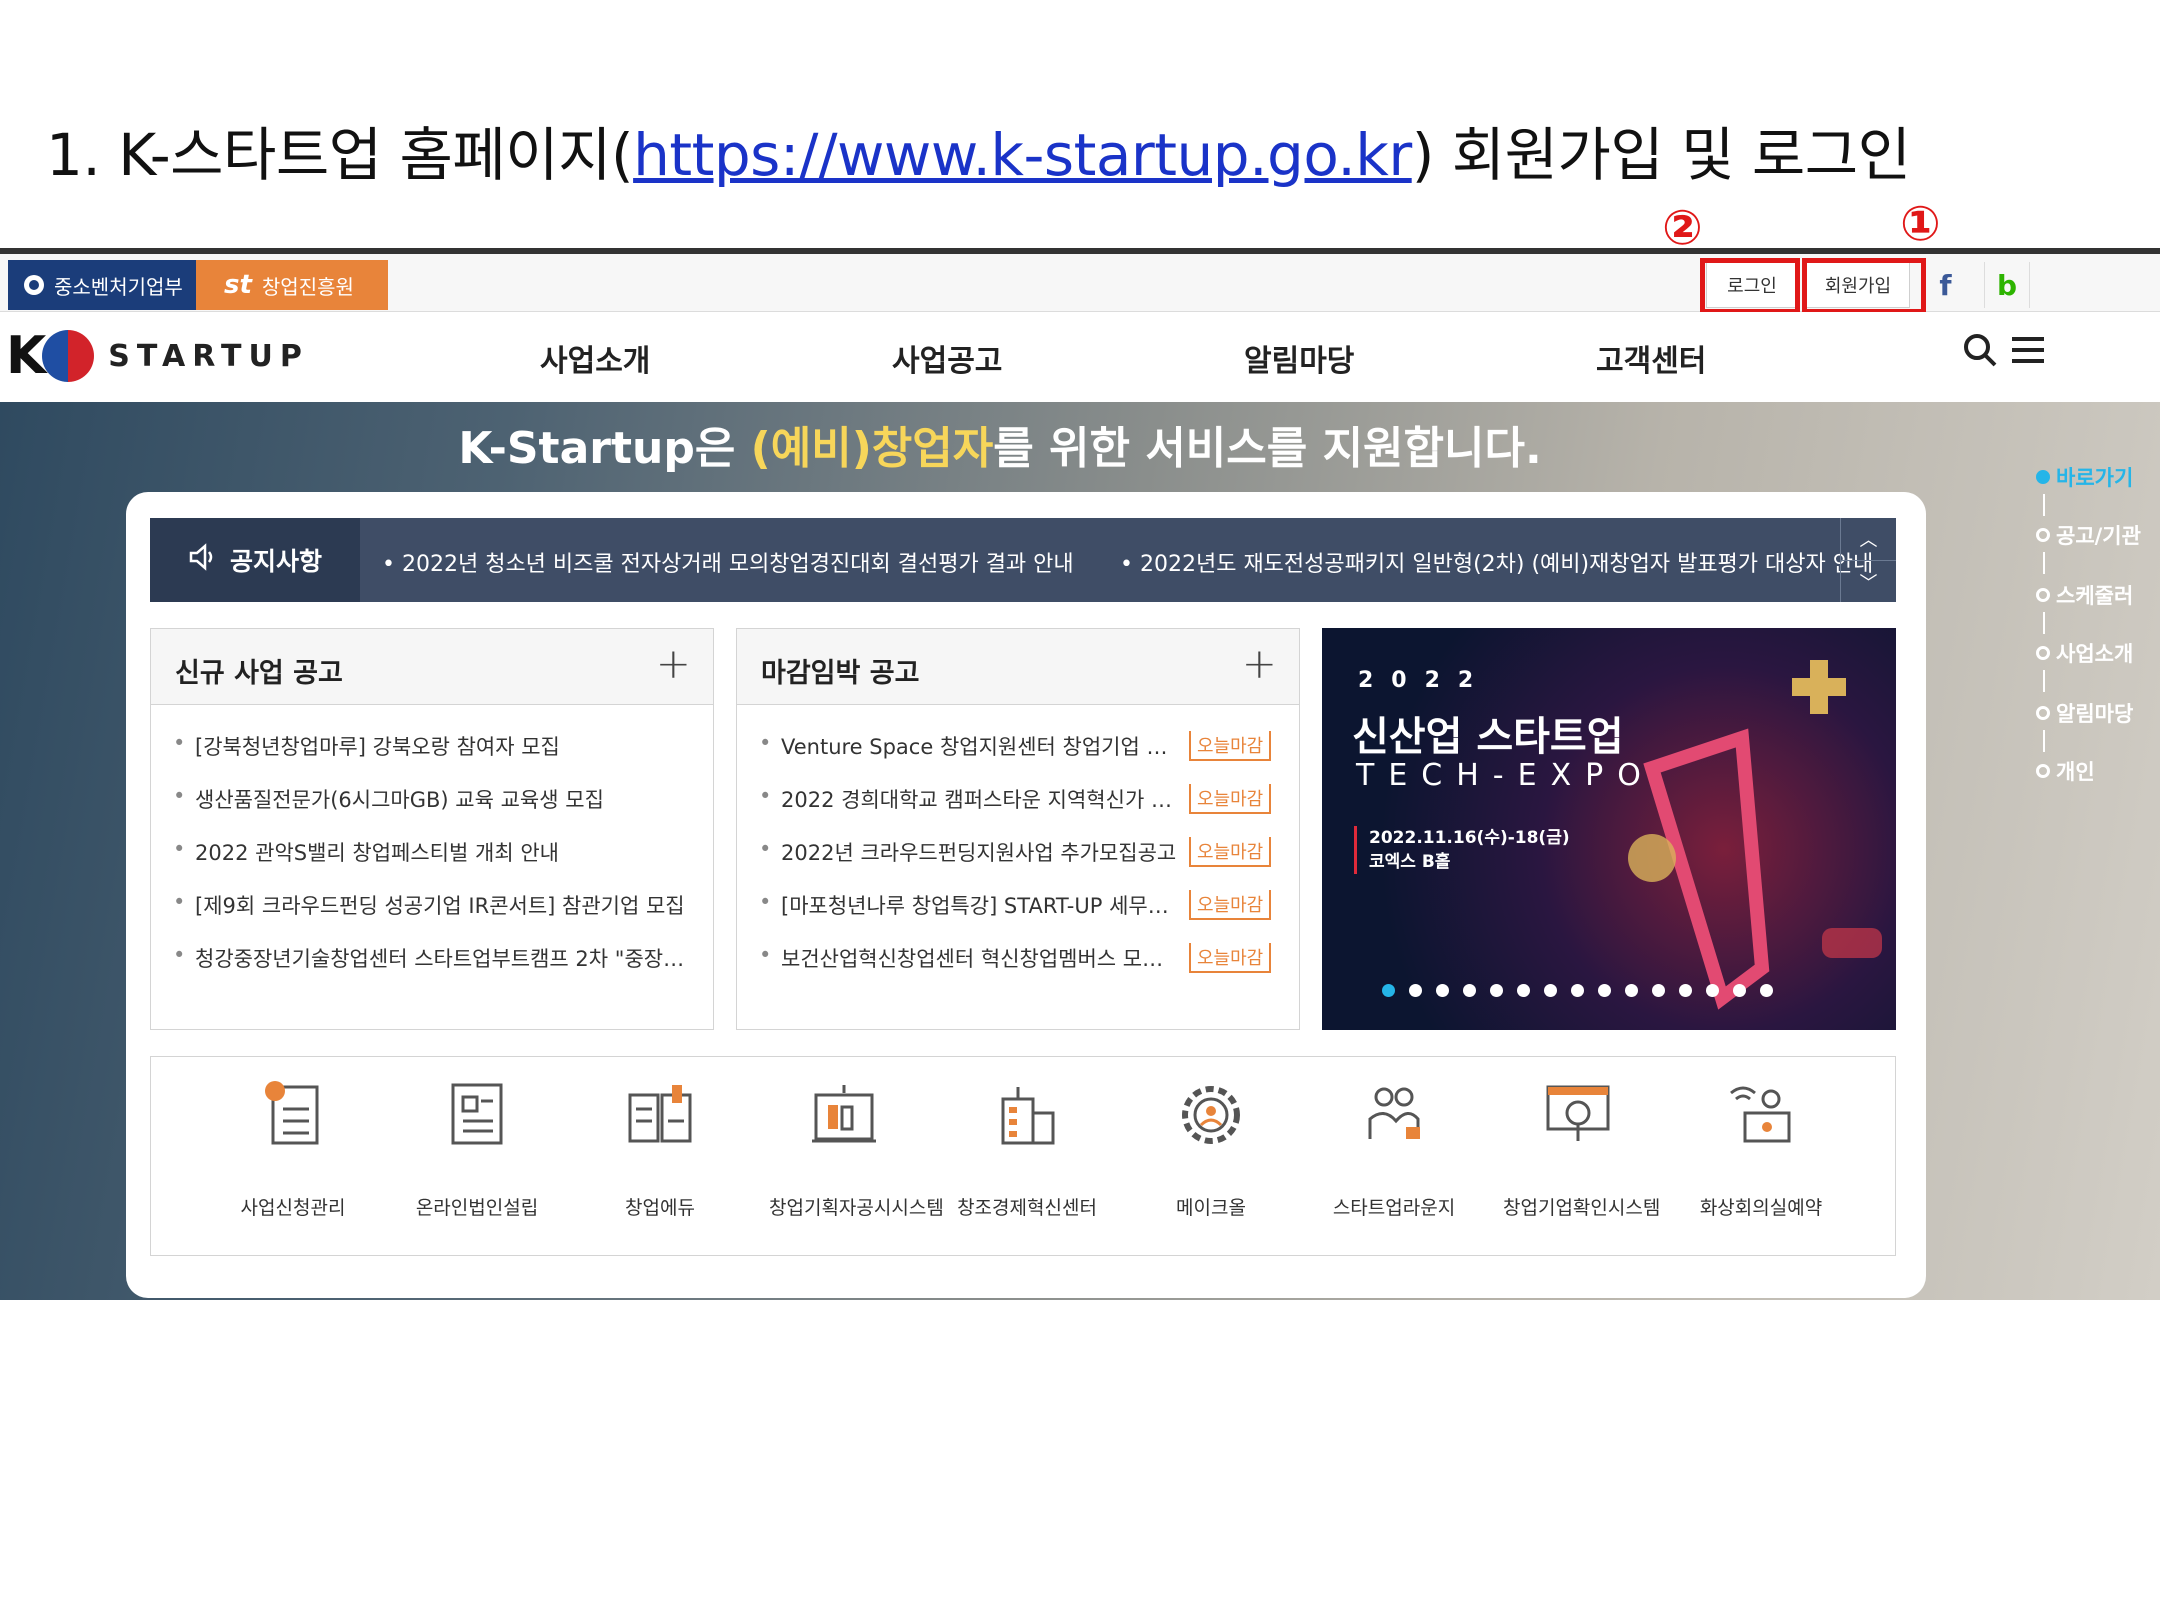 This screenshot has height=1620, width=2160. Describe the element at coordinates (203, 560) in the screenshot. I see `speaker-icon` at that location.